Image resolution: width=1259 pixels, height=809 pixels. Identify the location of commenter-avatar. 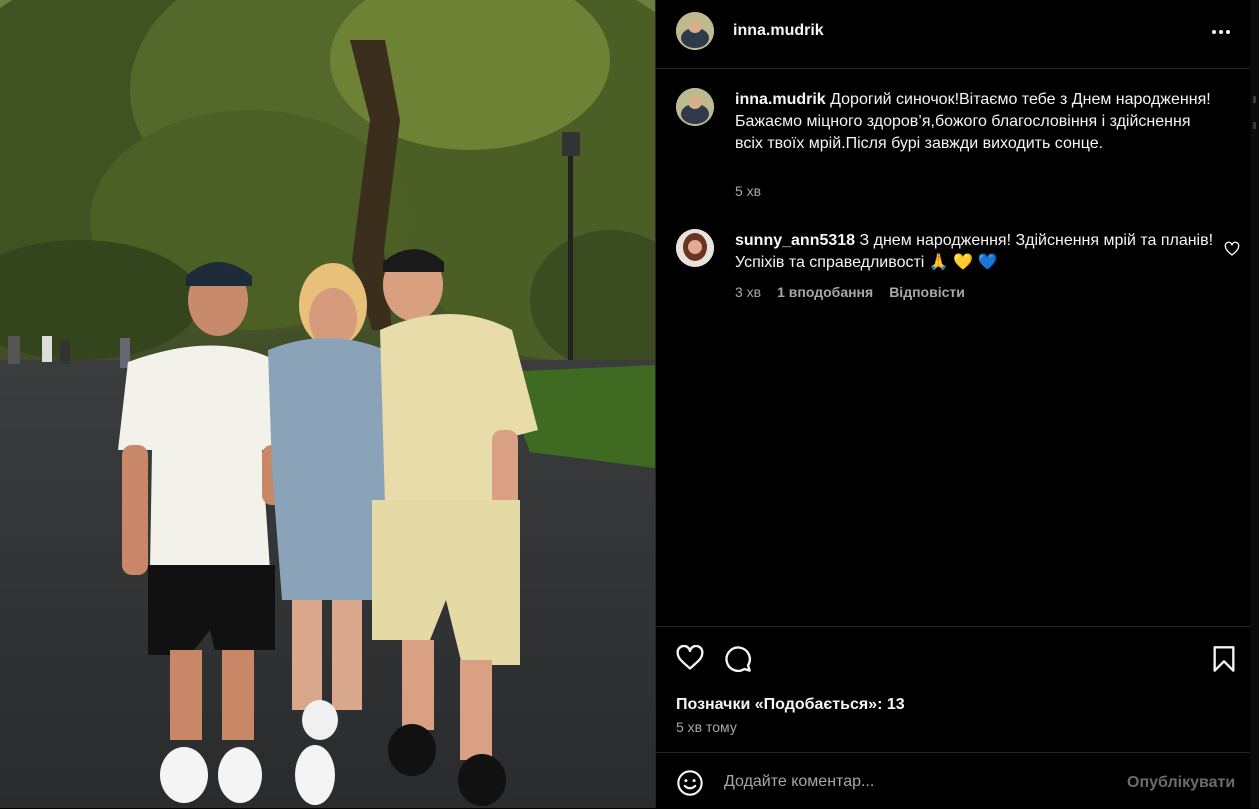
(695, 248).